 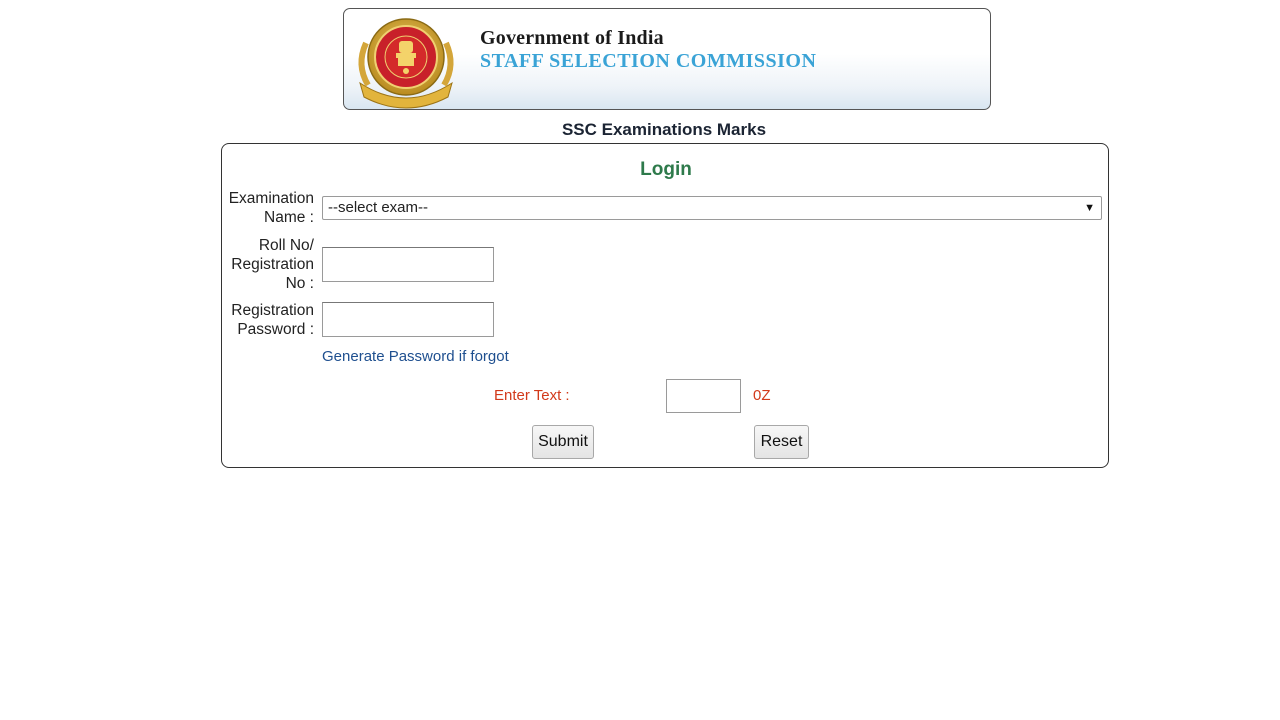 I want to click on ssc-emblem-icon, so click(x=406, y=63).